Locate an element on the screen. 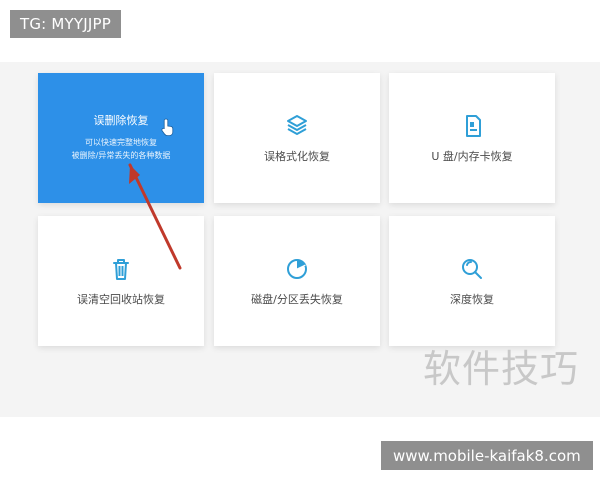 The width and height of the screenshot is (600, 480). card-deep-recovery: 深度恢复 is located at coordinates (472, 281).